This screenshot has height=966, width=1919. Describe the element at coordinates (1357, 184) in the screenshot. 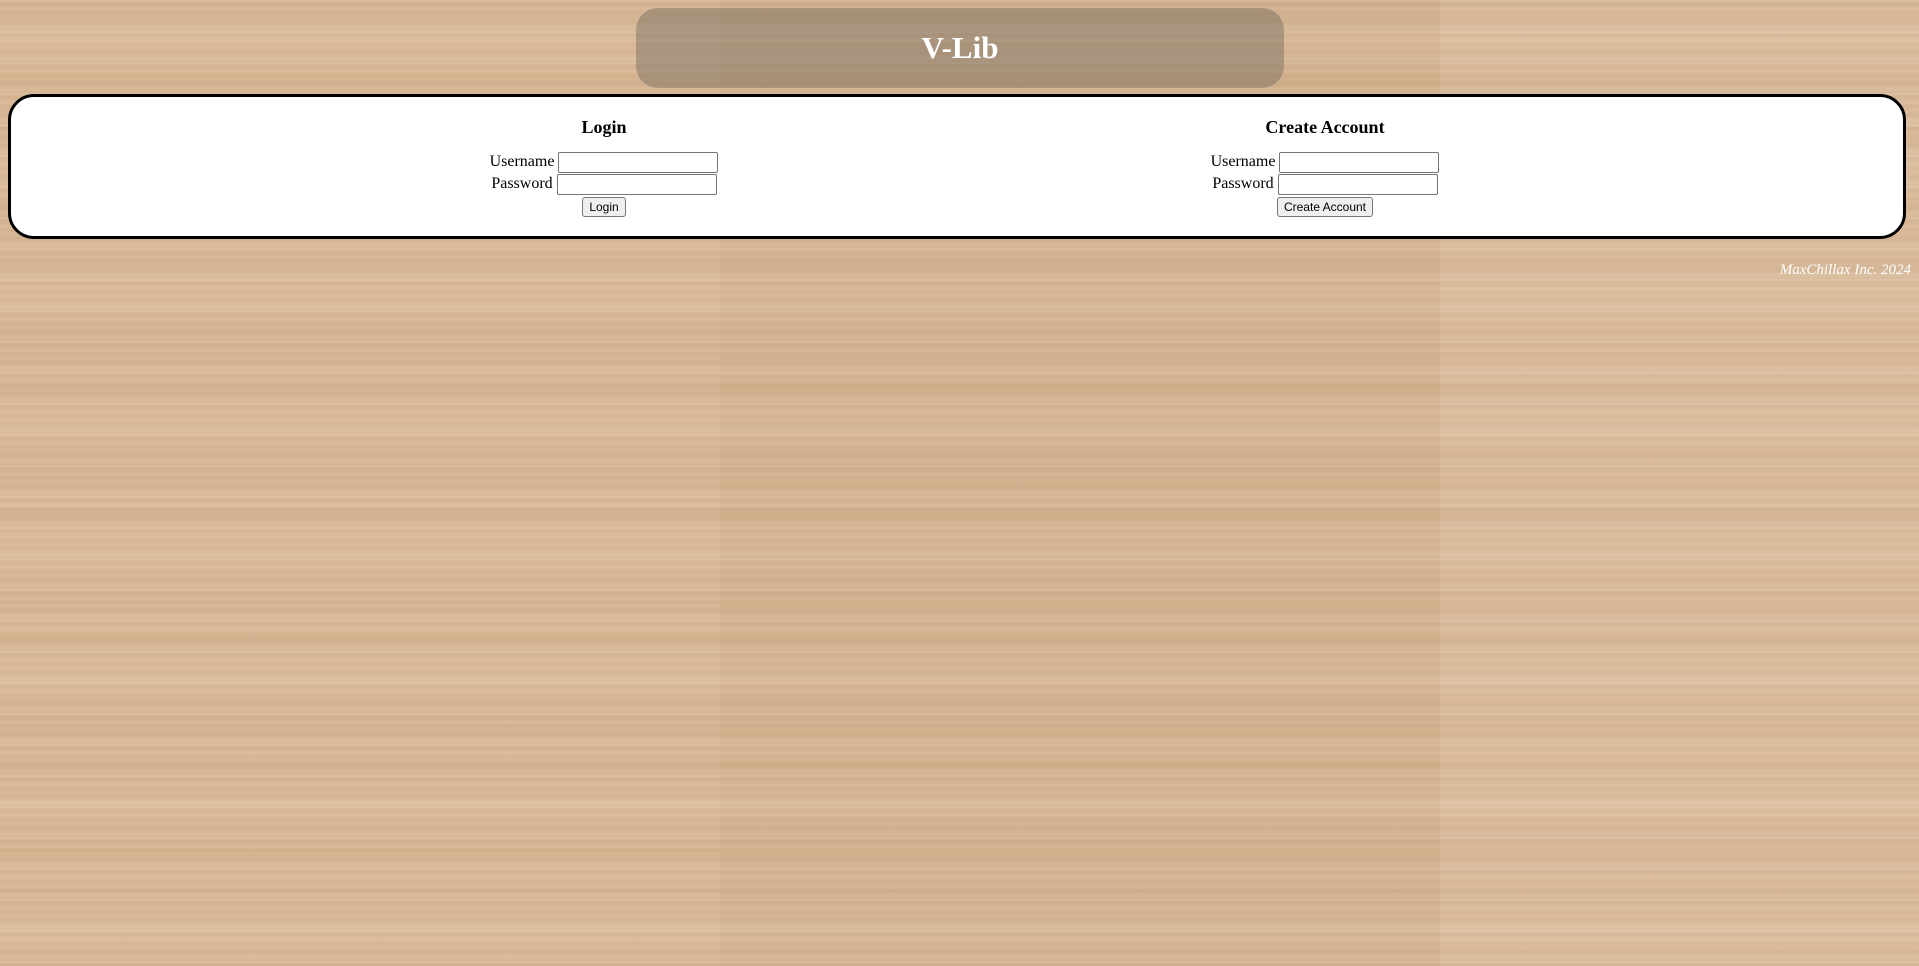

I see `create-password-input` at that location.